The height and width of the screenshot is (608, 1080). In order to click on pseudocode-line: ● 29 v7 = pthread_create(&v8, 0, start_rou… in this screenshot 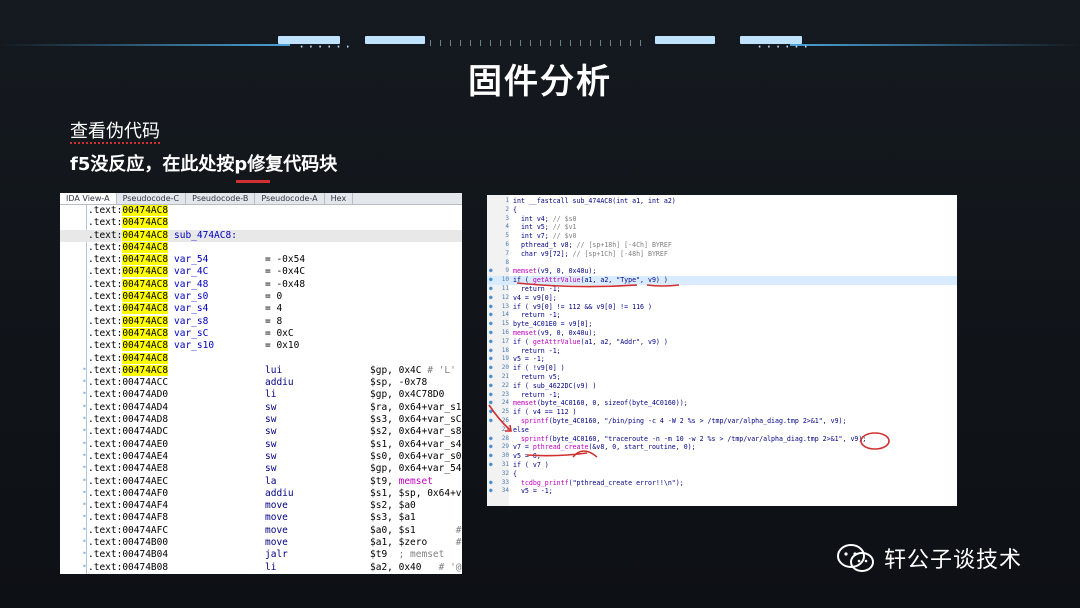, I will do `click(722, 447)`.